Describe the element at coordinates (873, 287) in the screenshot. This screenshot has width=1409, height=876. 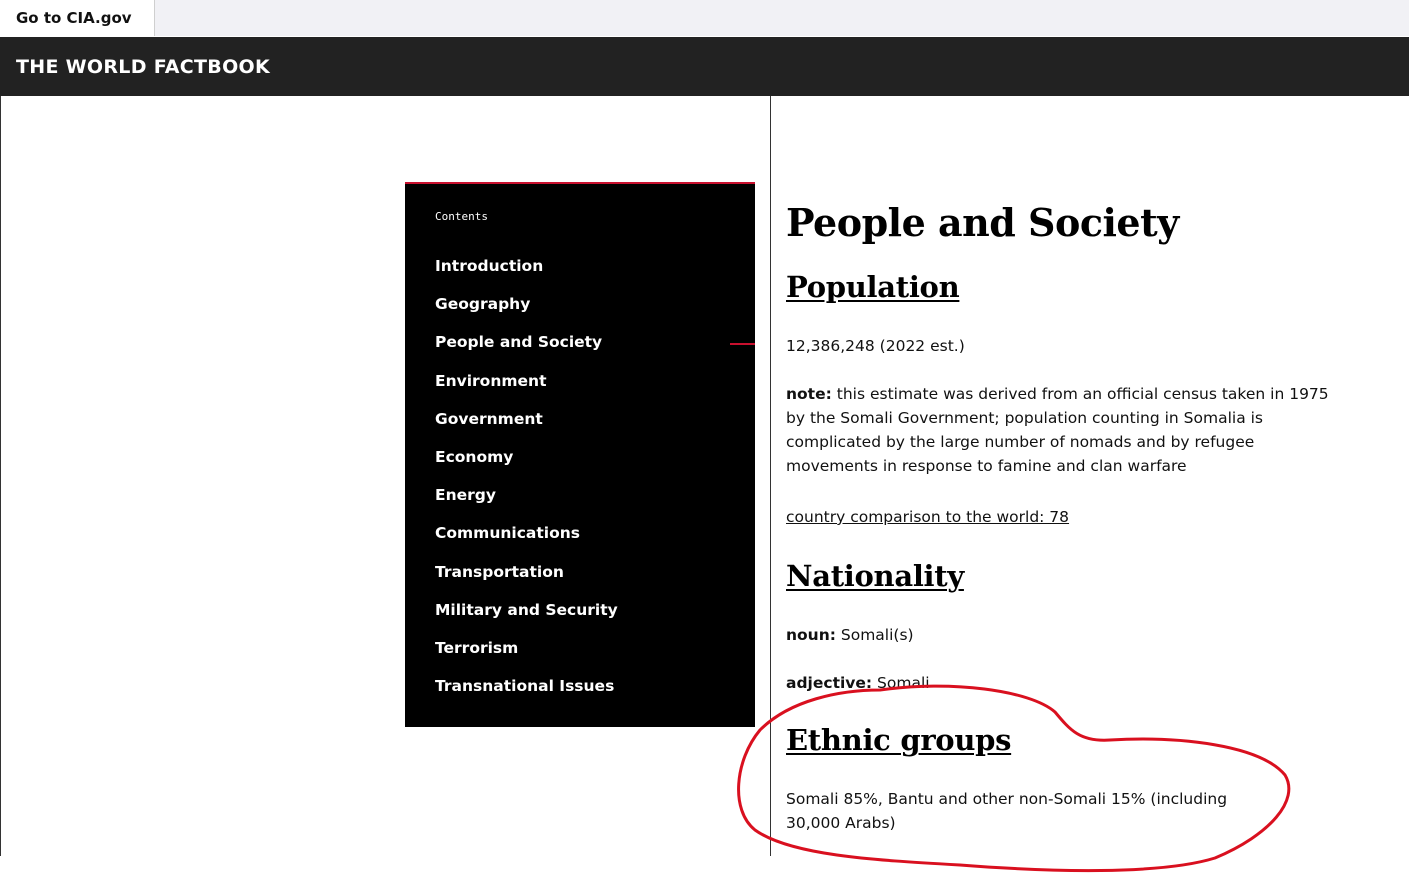
I see `population-heading: Population` at that location.